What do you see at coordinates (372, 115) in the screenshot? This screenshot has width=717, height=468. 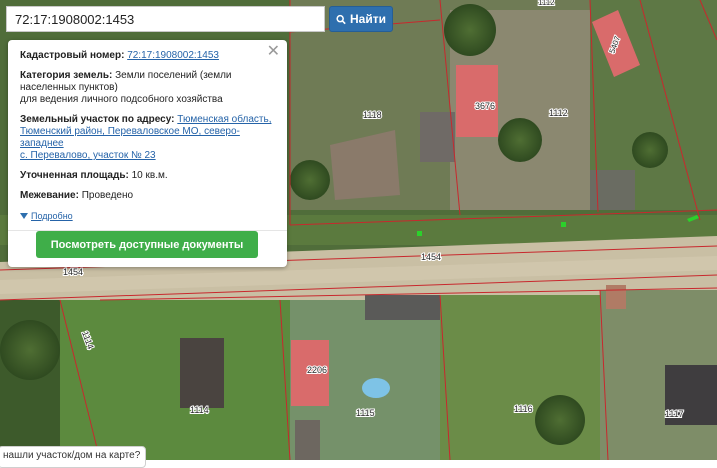 I see `parcel-label: 1118` at bounding box center [372, 115].